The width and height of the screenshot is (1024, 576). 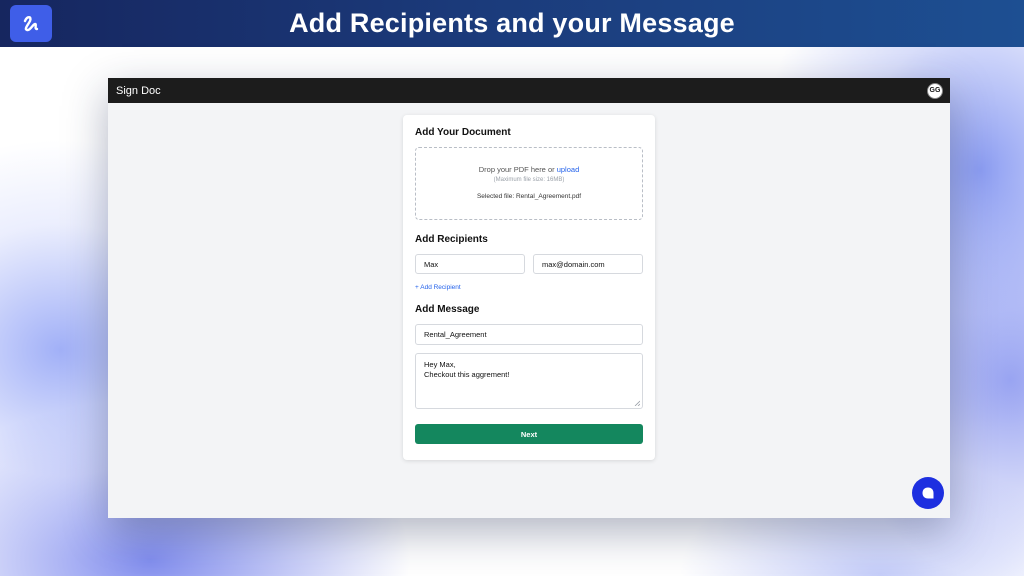 What do you see at coordinates (529, 381) in the screenshot?
I see `message-body-textarea: Hey Max, Checkout this aggrement!` at bounding box center [529, 381].